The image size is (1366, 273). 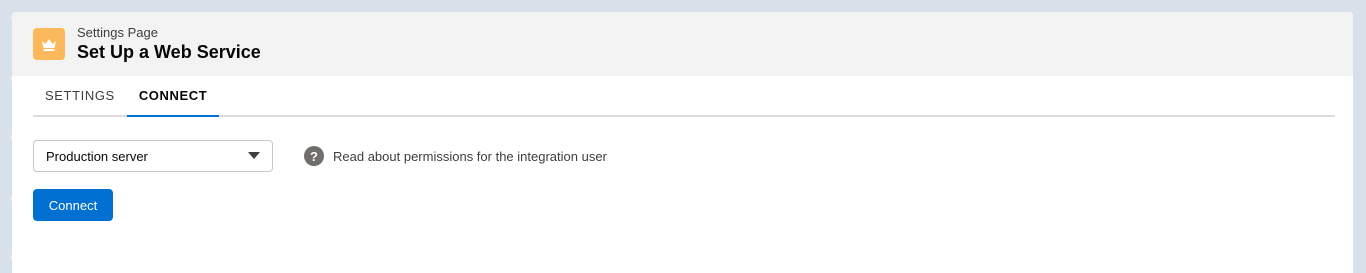 What do you see at coordinates (153, 156) in the screenshot?
I see `server-select: Production server` at bounding box center [153, 156].